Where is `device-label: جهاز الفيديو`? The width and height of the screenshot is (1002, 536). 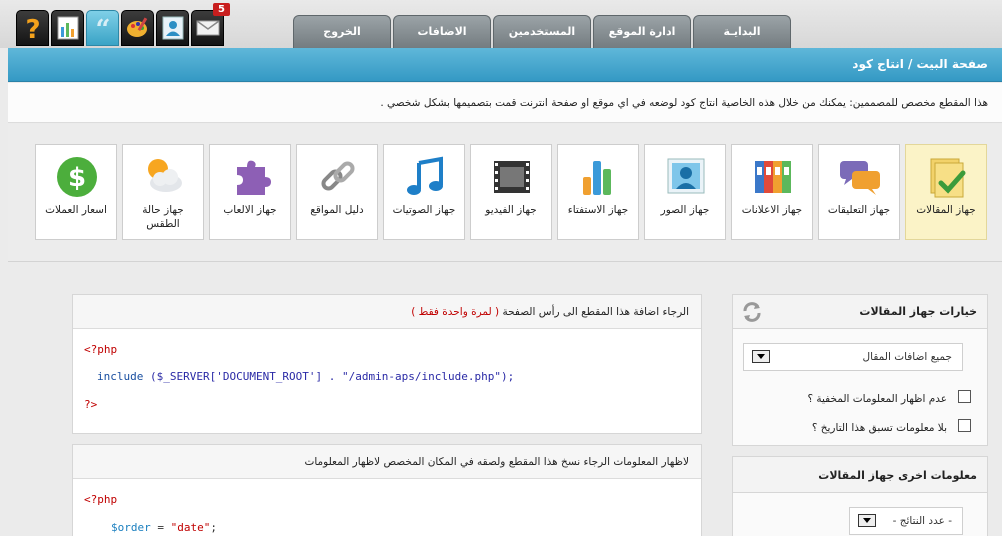 device-label: جهاز الفيديو is located at coordinates (511, 210).